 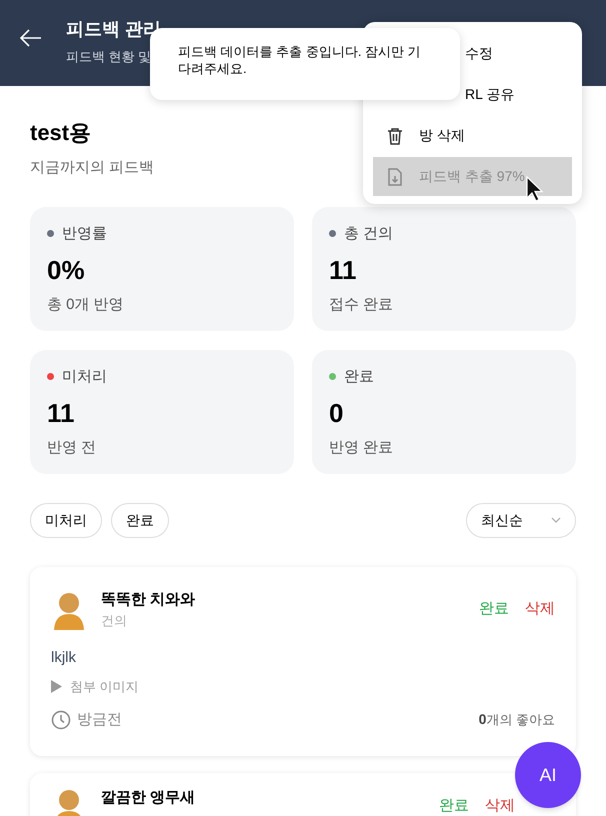 I want to click on room-title: test용, so click(x=61, y=133).